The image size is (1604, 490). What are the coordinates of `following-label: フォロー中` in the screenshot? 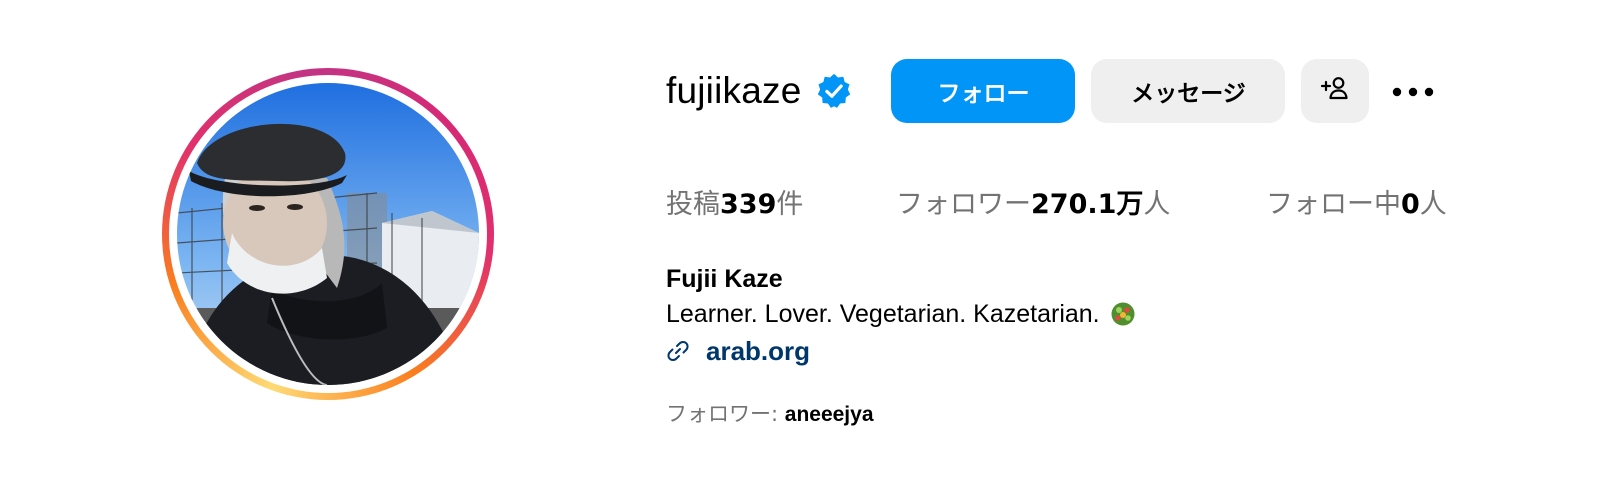 It's located at (1333, 204).